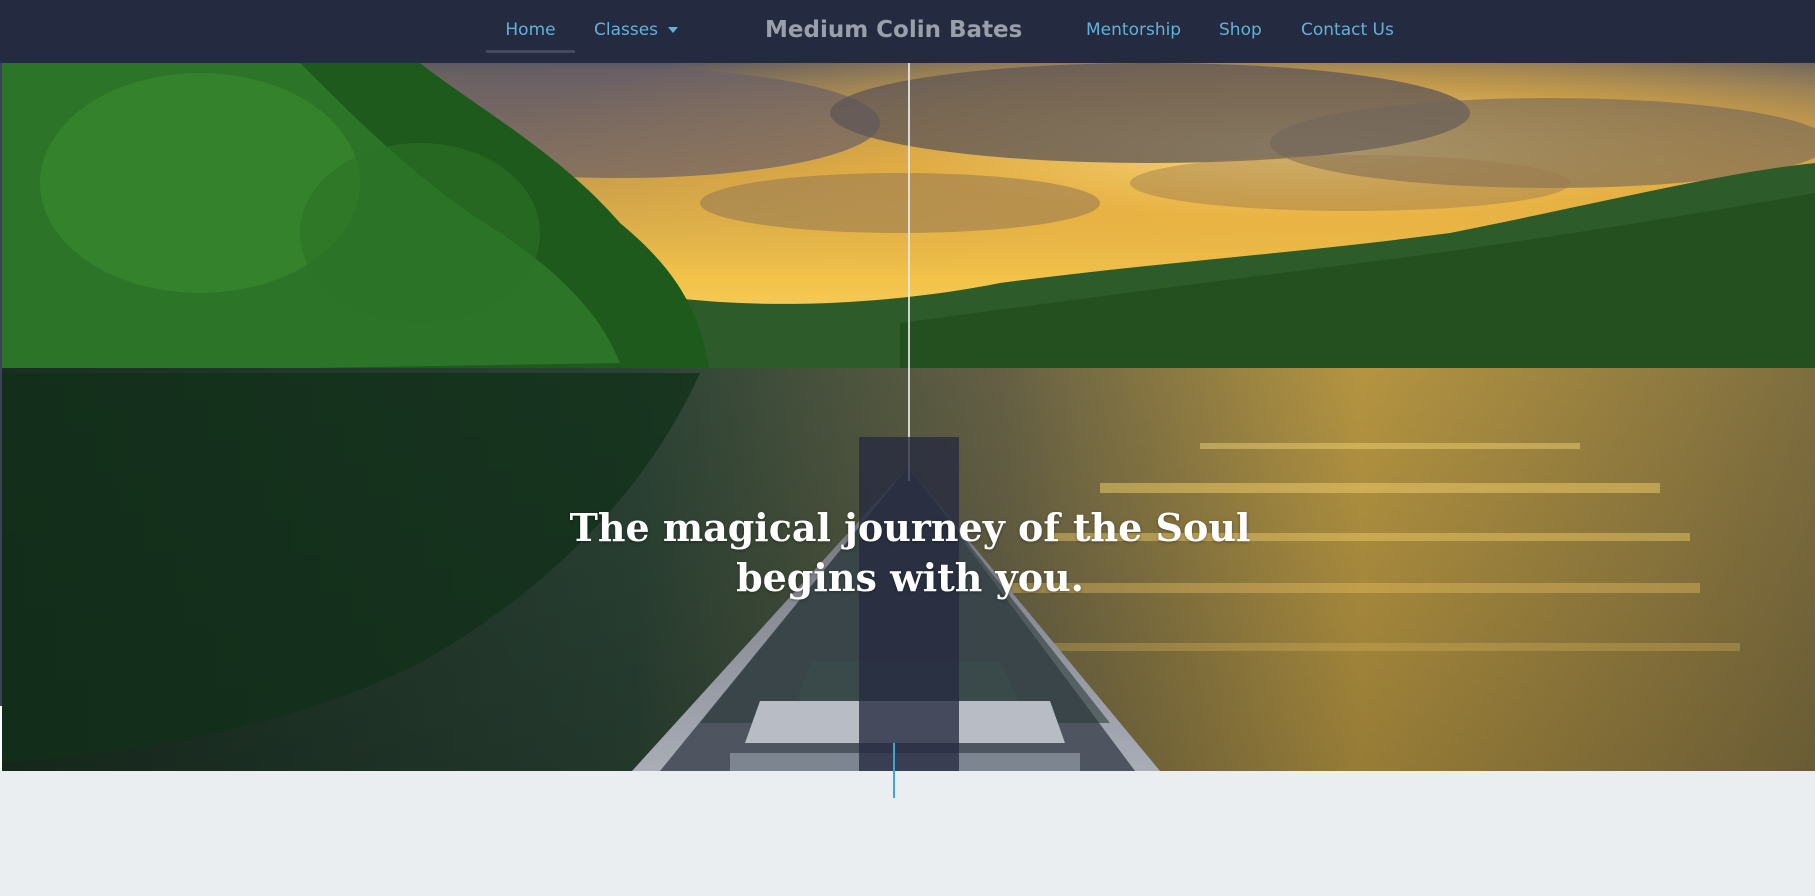 Image resolution: width=1815 pixels, height=896 pixels. I want to click on chevron-down-icon, so click(673, 30).